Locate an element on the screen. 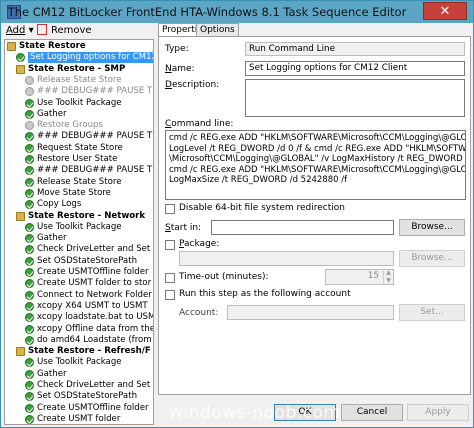 The height and width of the screenshot is (428, 474). cancel-button: Cancel is located at coordinates (372, 412).